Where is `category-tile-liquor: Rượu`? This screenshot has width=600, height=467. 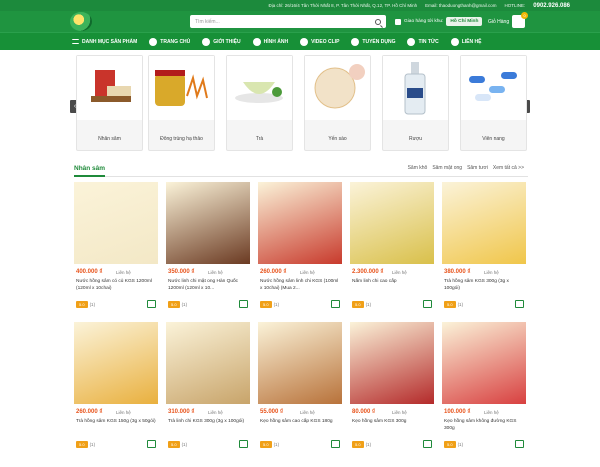
category-tile-liquor: Rượu is located at coordinates (415, 103).